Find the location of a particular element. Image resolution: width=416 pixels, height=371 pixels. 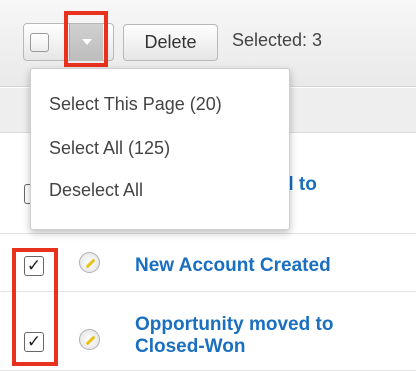

delete-button: Delete is located at coordinates (170, 42).